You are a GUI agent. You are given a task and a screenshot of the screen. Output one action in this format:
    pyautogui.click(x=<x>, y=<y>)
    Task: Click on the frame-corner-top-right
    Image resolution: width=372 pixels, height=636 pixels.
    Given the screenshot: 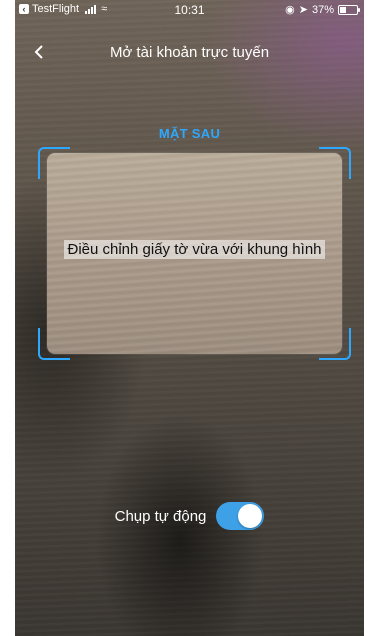 What is the action you would take?
    pyautogui.click(x=335, y=163)
    